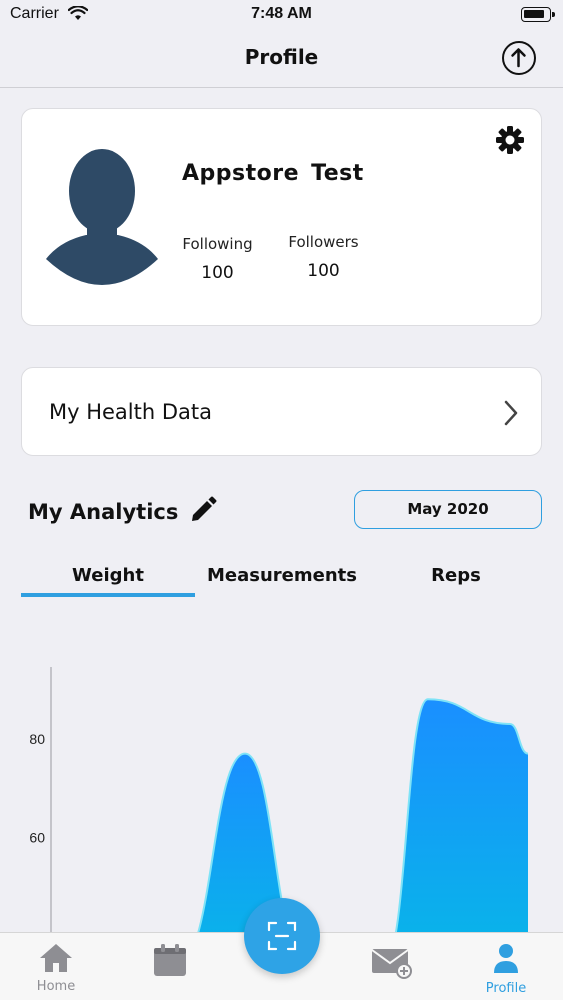  I want to click on scan-button, so click(282, 936).